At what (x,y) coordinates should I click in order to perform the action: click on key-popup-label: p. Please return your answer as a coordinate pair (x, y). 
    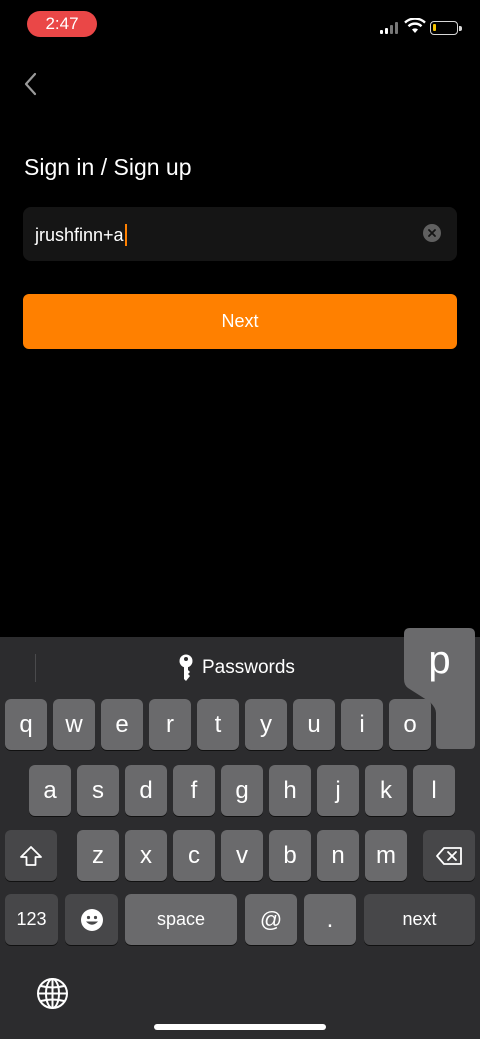
    Looking at the image, I should click on (439, 660).